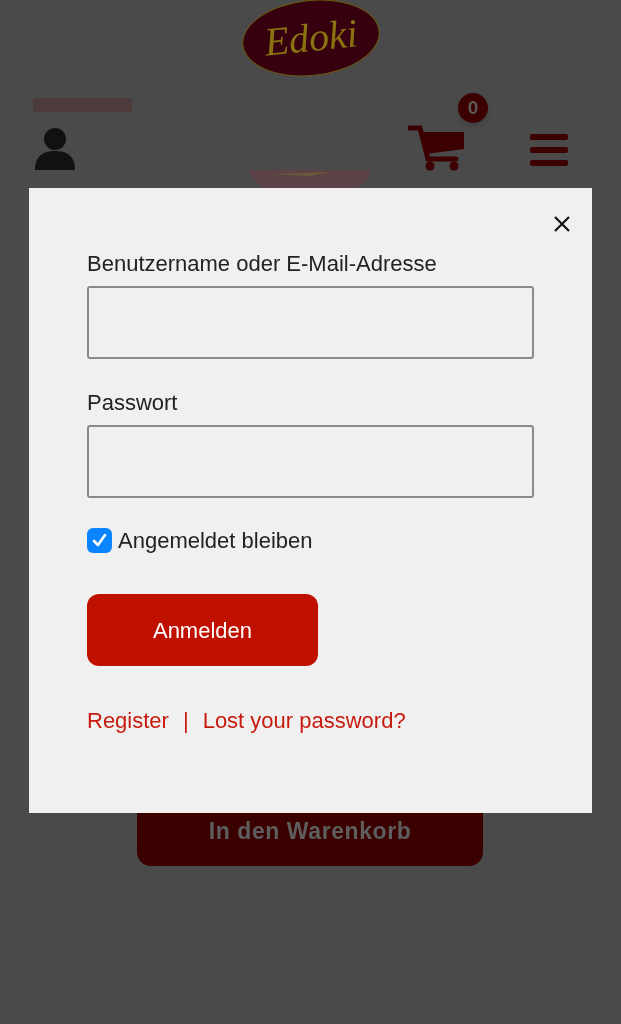  What do you see at coordinates (128, 720) in the screenshot?
I see `register-link: Register` at bounding box center [128, 720].